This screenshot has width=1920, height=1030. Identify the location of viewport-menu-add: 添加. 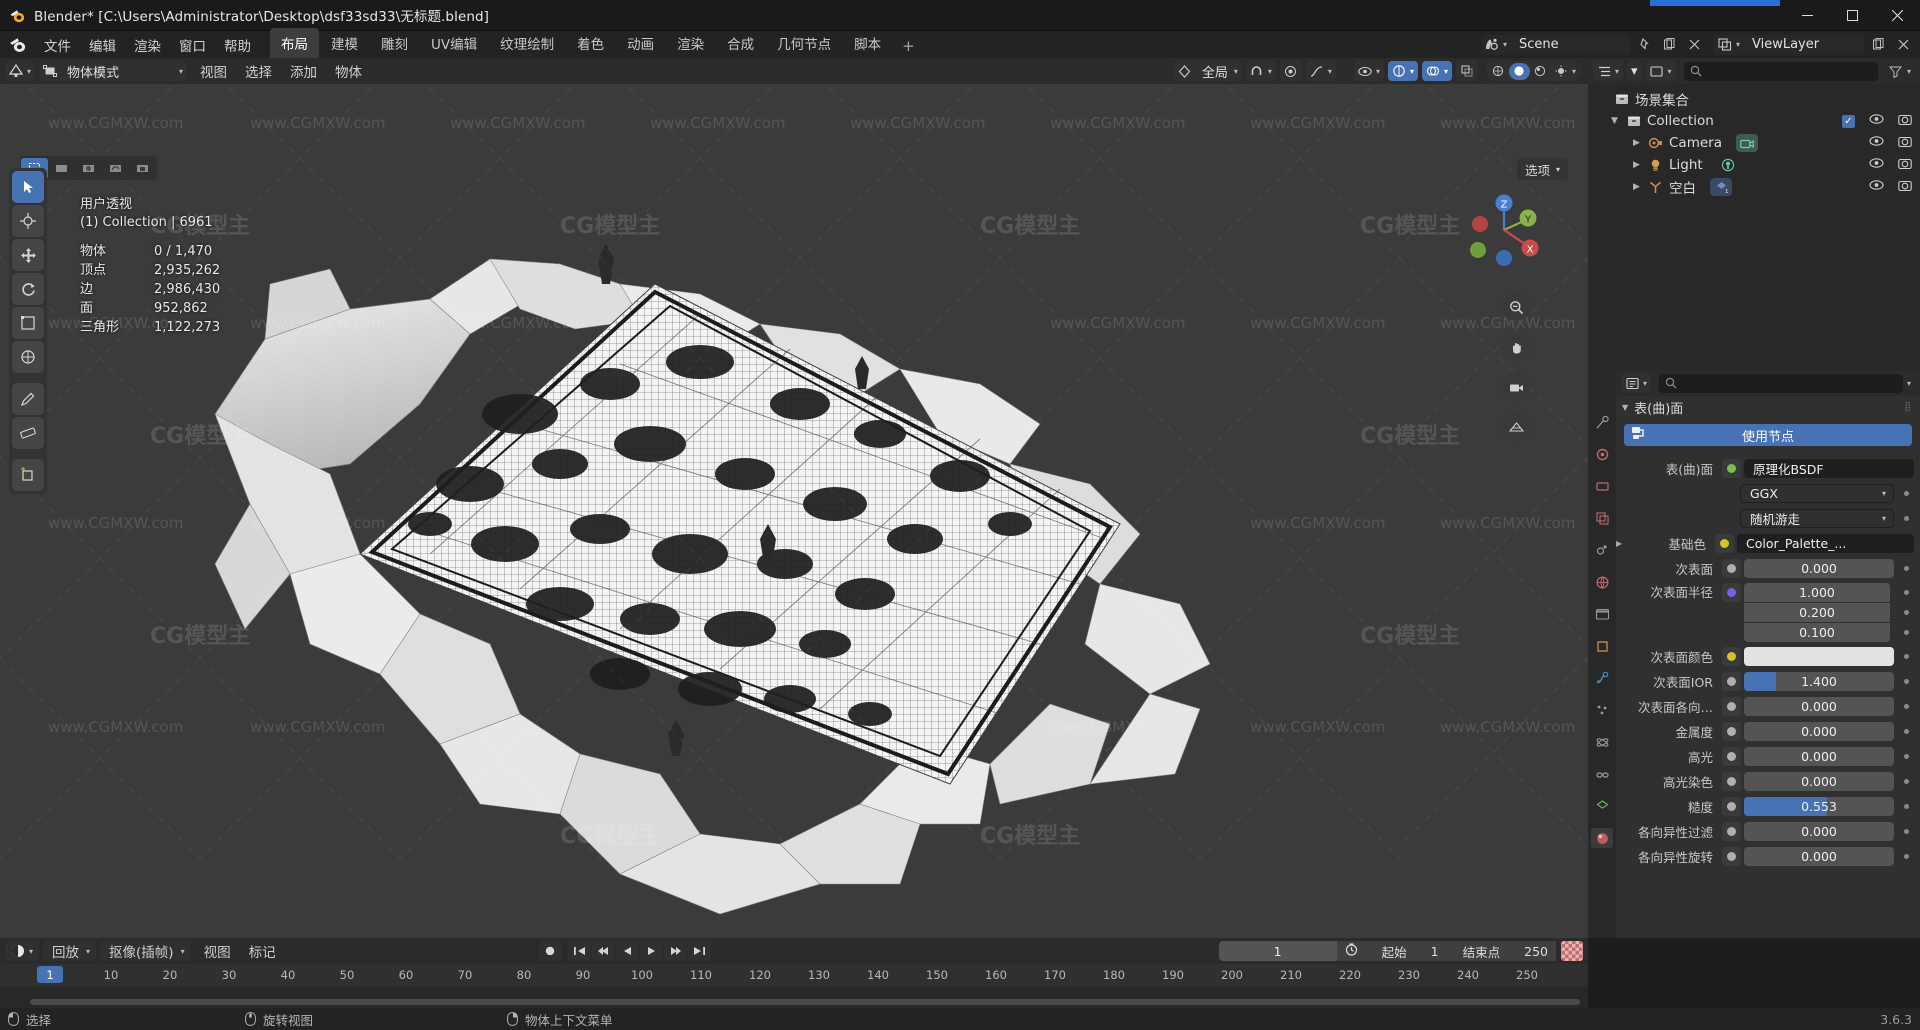
(303, 71).